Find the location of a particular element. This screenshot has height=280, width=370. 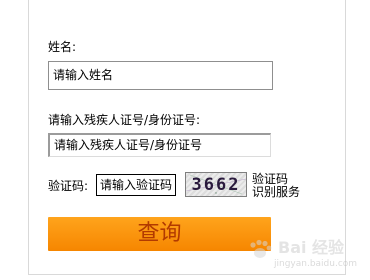

captcha-code-text: 3662 is located at coordinates (216, 185).